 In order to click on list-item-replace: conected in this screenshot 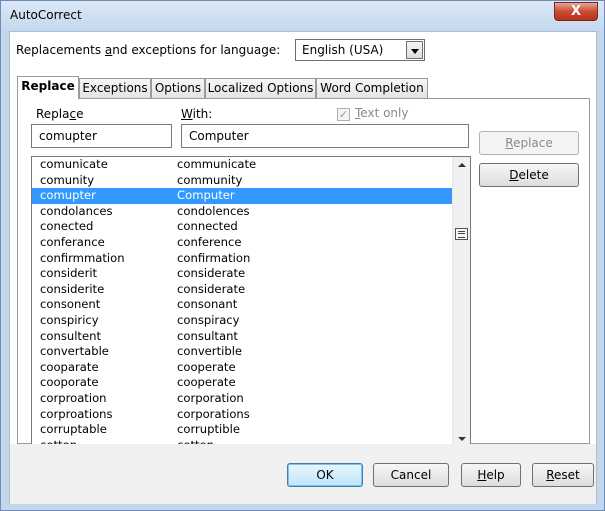, I will do `click(67, 226)`.